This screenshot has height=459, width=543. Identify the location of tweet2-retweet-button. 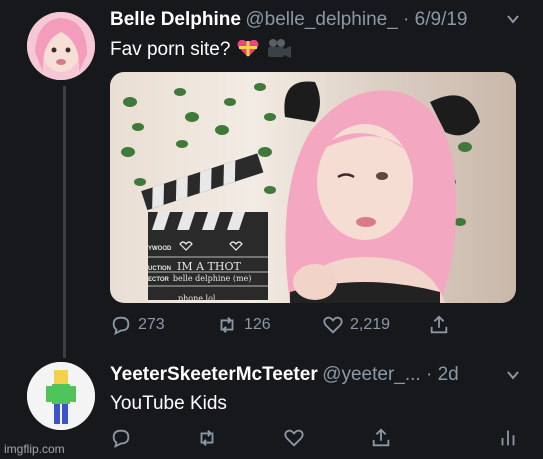
(207, 438).